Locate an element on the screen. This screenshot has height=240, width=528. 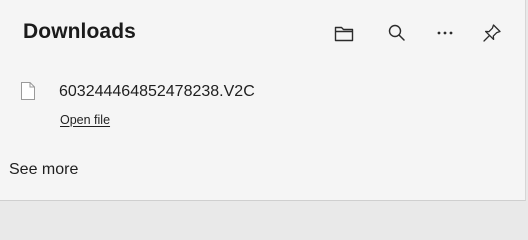
pin-icon is located at coordinates (492, 33).